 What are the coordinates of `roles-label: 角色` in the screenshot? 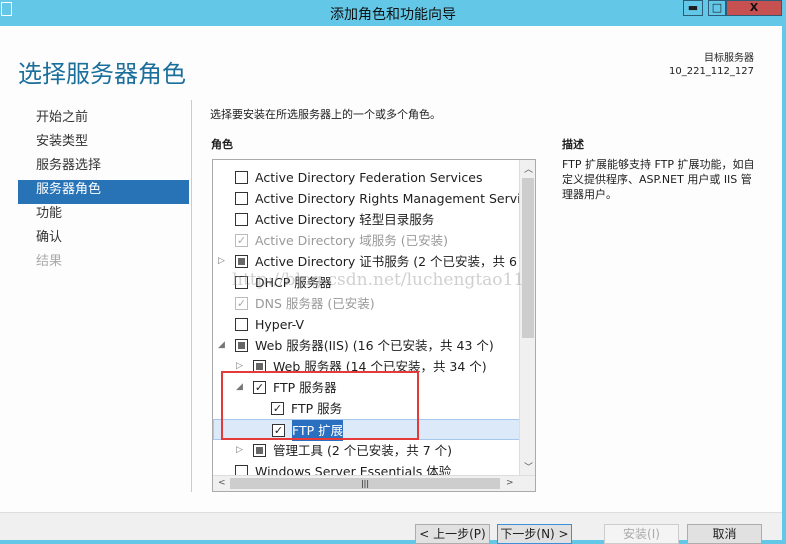 It's located at (222, 144).